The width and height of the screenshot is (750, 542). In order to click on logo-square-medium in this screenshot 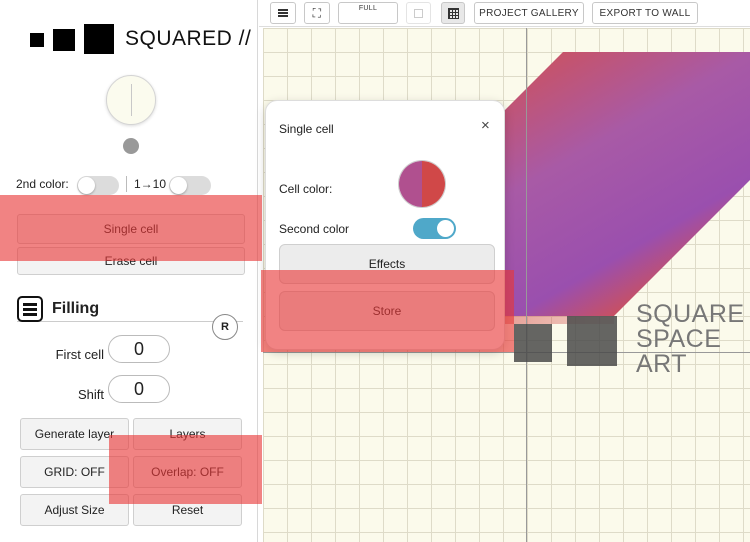, I will do `click(64, 40)`.